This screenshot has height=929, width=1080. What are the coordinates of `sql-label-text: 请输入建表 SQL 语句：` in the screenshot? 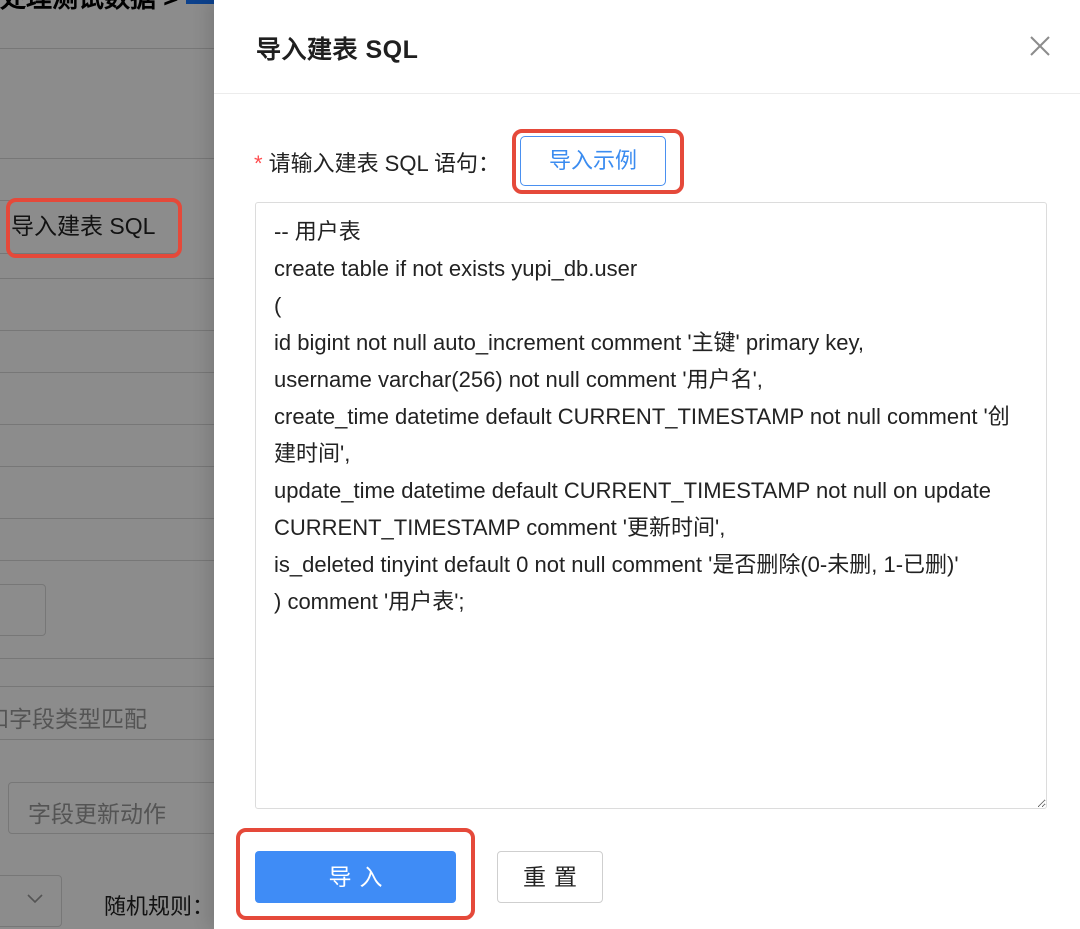 It's located at (384, 163).